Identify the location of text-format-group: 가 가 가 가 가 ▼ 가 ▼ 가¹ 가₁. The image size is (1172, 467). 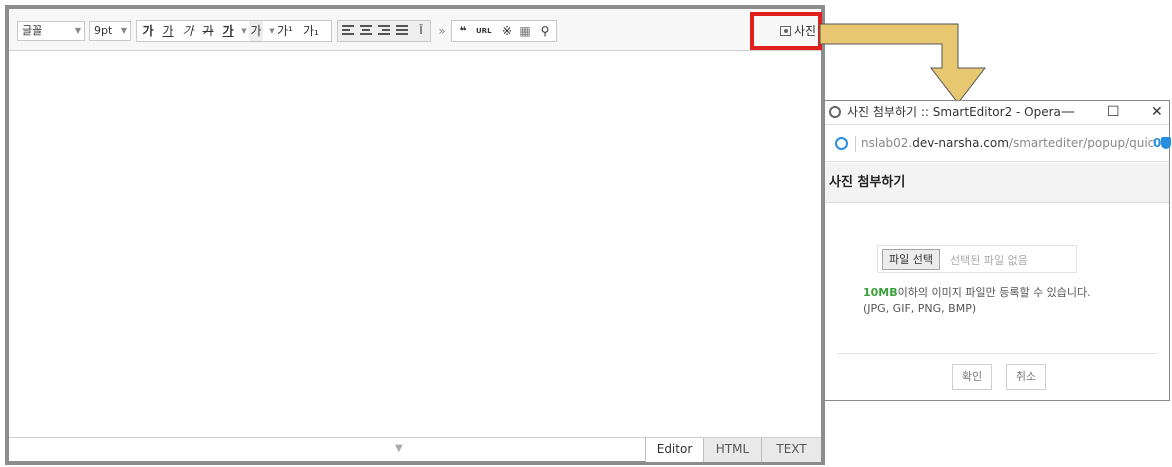
(234, 31).